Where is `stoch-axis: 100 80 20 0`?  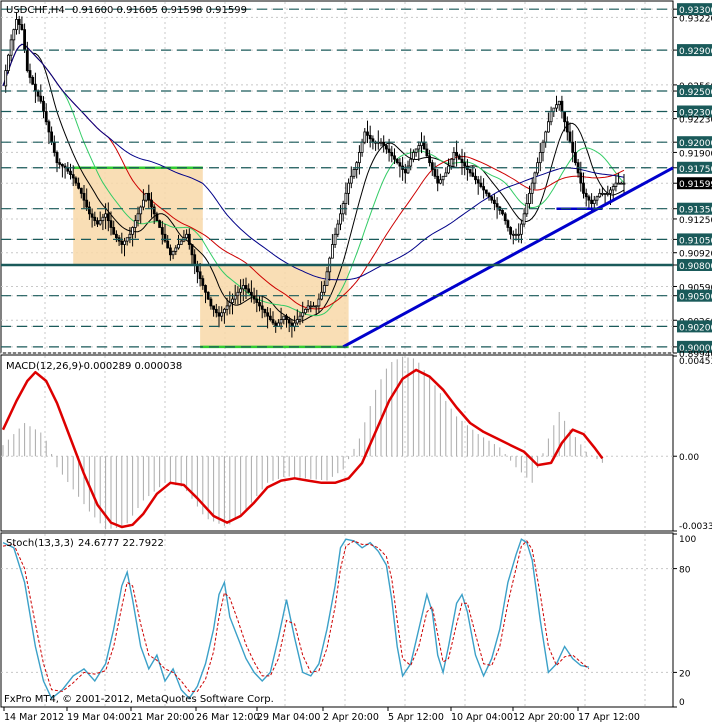
stoch-axis: 100 80 20 0 is located at coordinates (684, 620).